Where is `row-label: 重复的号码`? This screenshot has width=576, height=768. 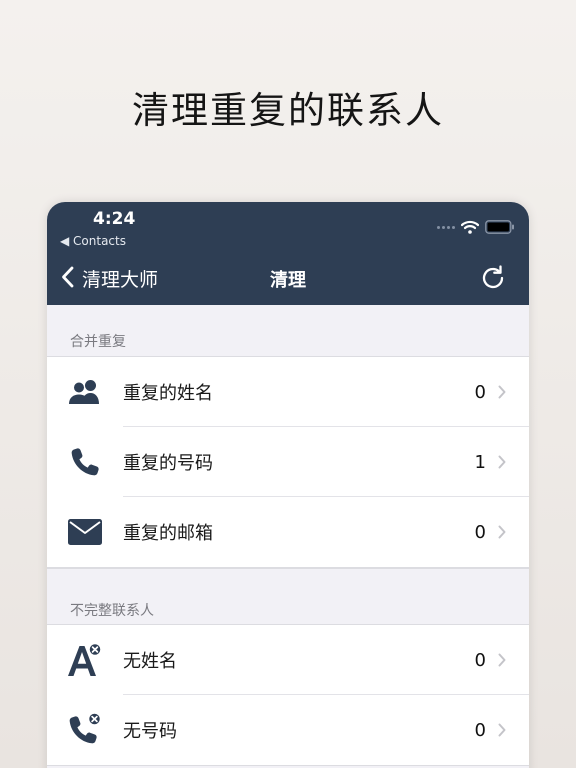
row-label: 重复的号码 is located at coordinates (168, 463).